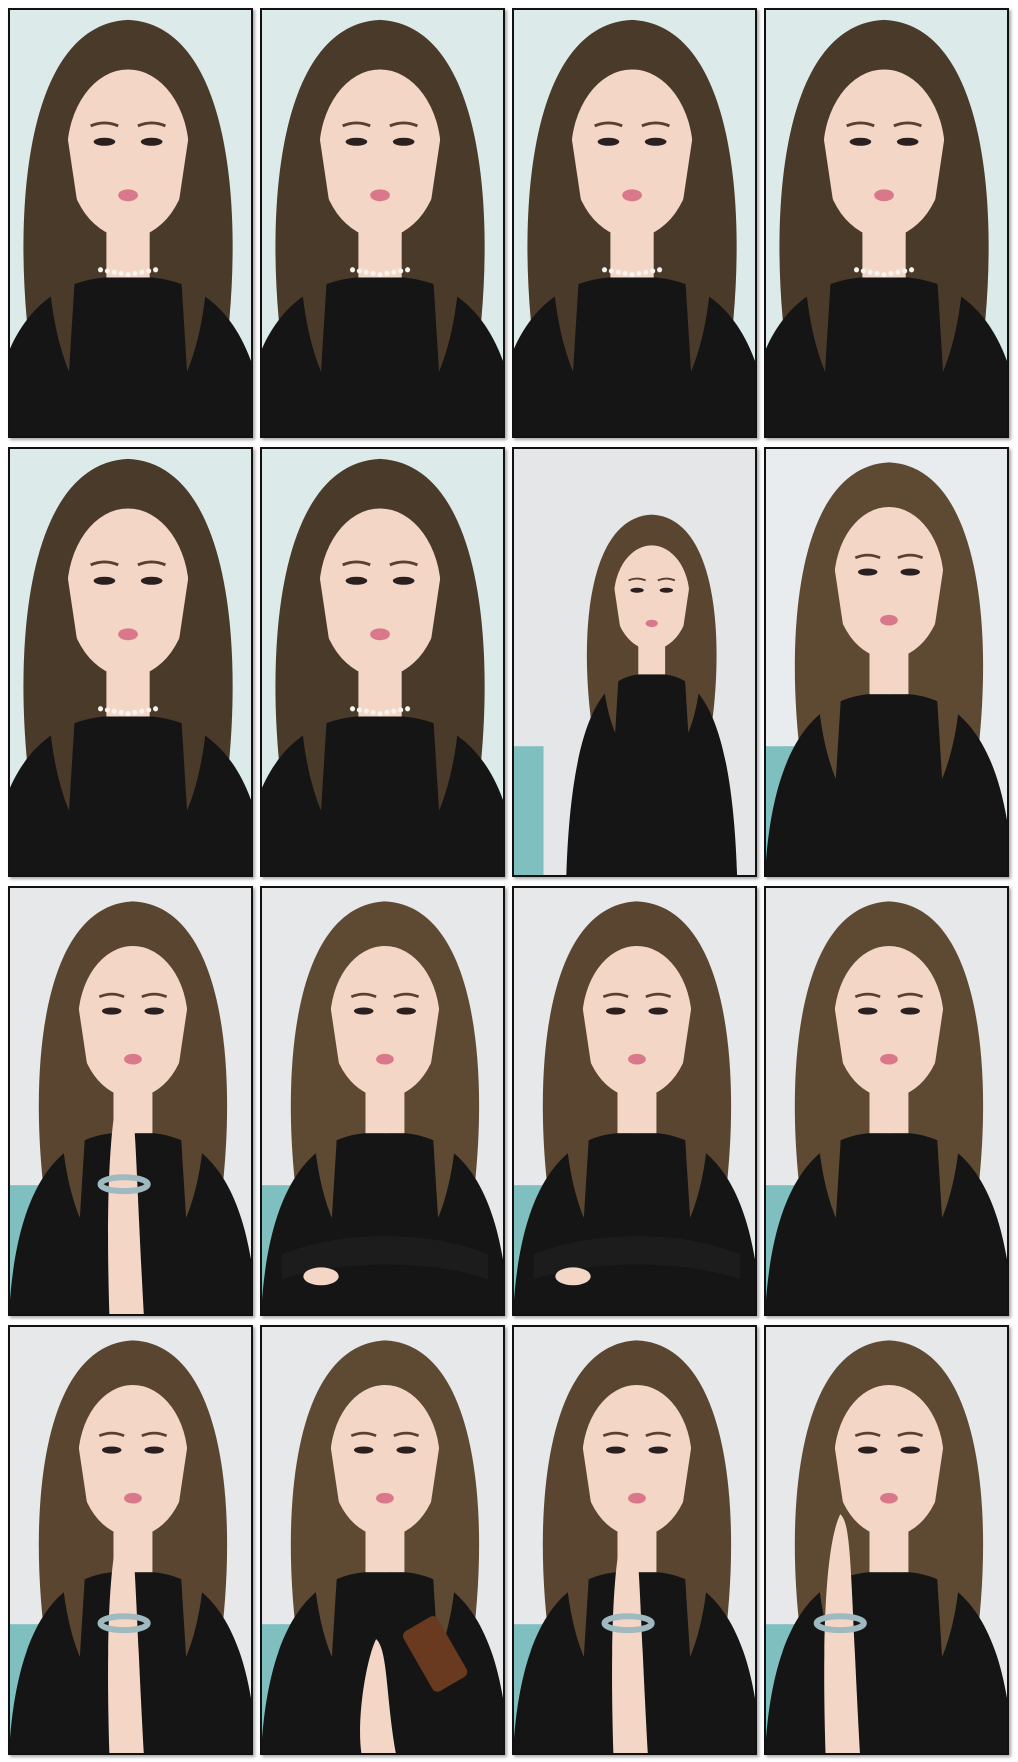 This screenshot has height=1762, width=1018. What do you see at coordinates (529, 810) in the screenshot?
I see `sofa` at bounding box center [529, 810].